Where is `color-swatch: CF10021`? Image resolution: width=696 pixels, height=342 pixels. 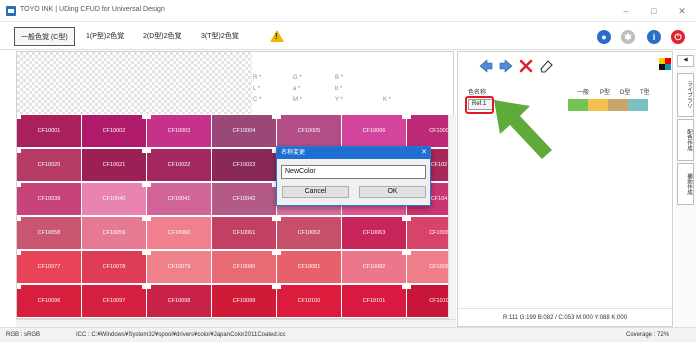
color-swatch: CF10021 is located at coordinates (114, 165).